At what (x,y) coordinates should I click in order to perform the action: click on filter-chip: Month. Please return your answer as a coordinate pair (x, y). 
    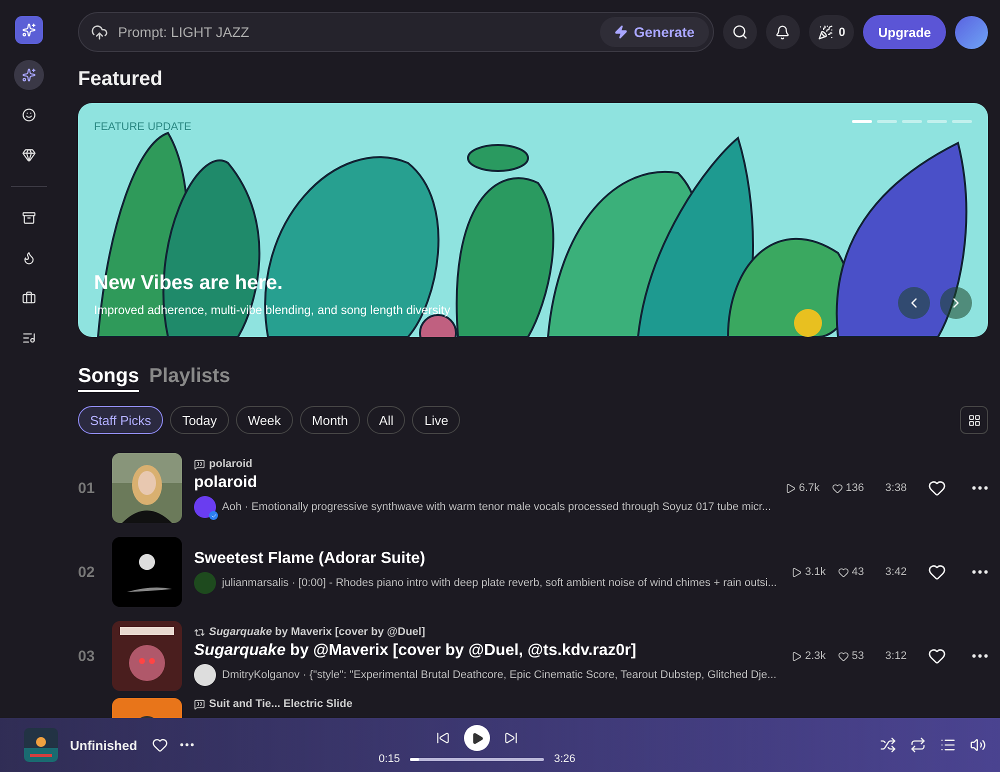
    Looking at the image, I should click on (330, 420).